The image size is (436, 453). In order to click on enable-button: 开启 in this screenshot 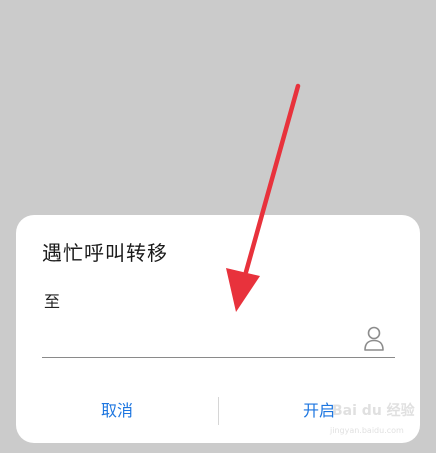, I will do `click(319, 411)`.